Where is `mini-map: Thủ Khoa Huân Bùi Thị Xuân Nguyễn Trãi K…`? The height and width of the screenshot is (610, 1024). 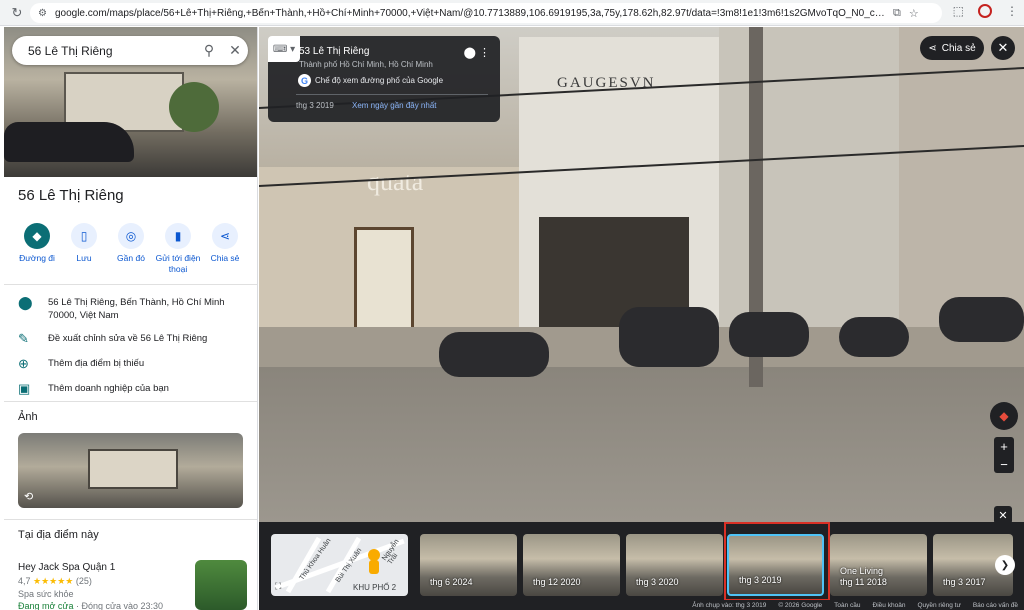 mini-map: Thủ Khoa Huân Bùi Thị Xuân Nguyễn Trãi K… is located at coordinates (339, 565).